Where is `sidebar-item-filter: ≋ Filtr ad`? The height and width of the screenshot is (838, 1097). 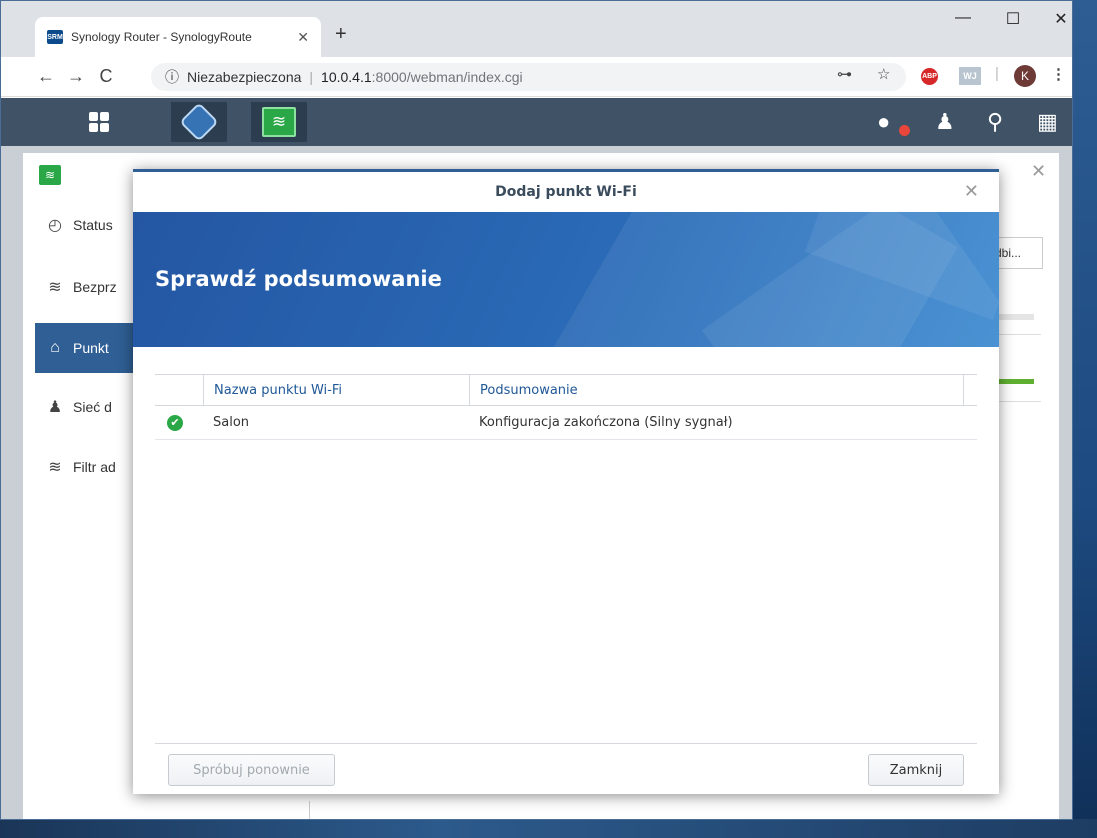
sidebar-item-filter: ≋ Filtr ad is located at coordinates (85, 467).